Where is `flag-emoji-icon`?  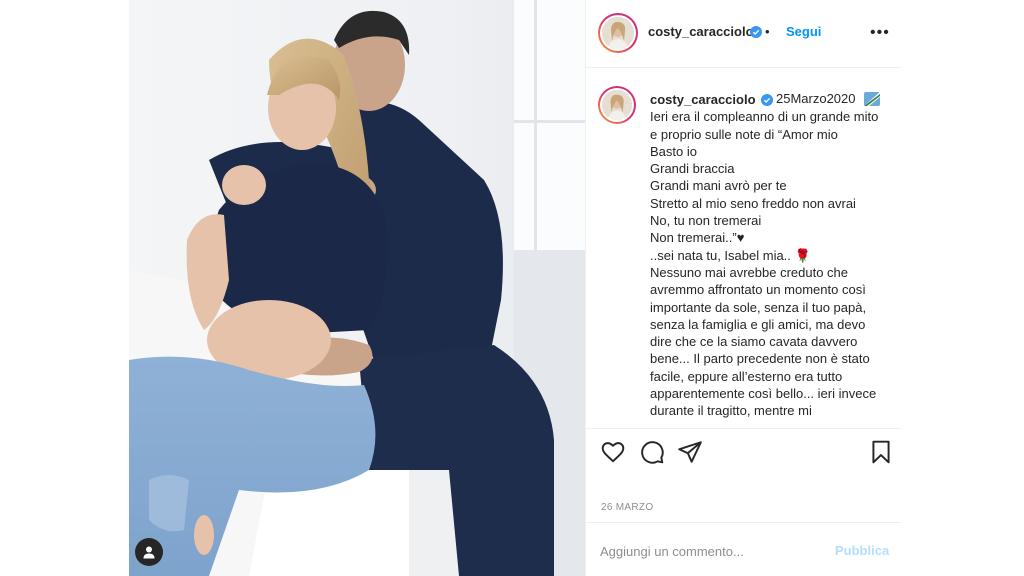
flag-emoji-icon is located at coordinates (872, 99).